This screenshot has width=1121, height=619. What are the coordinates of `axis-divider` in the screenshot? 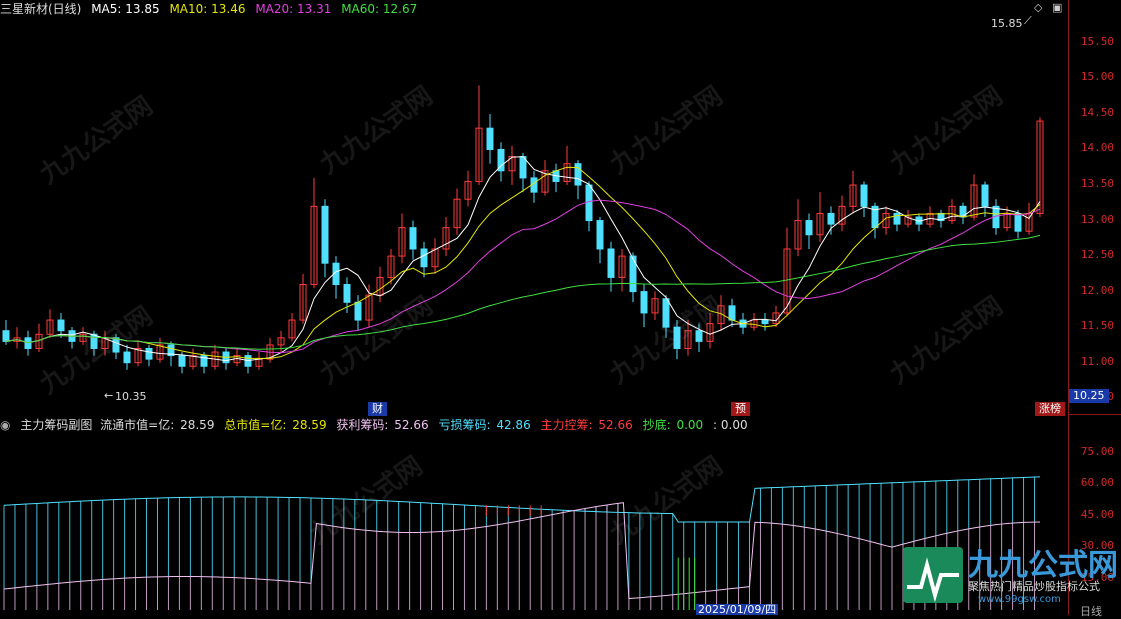 It's located at (1095, 414).